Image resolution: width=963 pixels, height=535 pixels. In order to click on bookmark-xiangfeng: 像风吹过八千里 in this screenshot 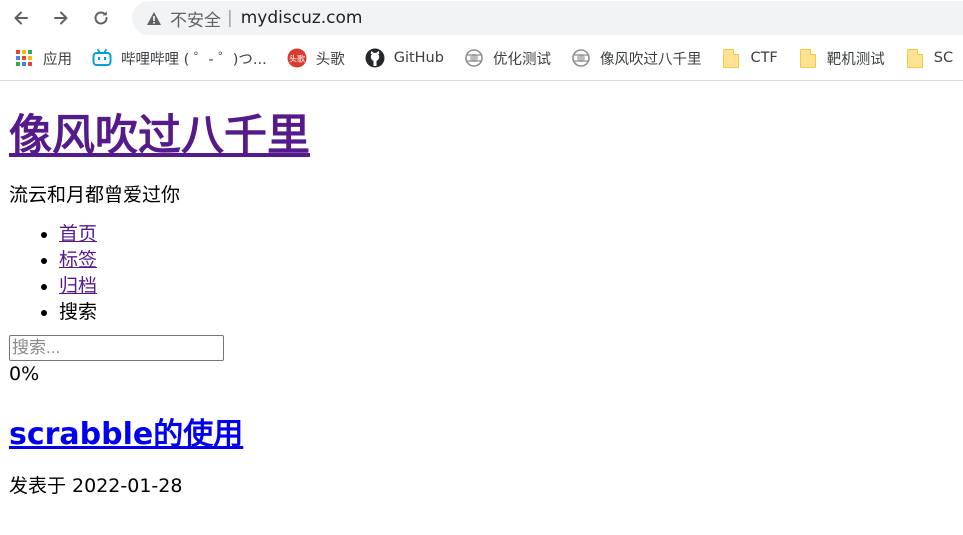, I will do `click(636, 58)`.